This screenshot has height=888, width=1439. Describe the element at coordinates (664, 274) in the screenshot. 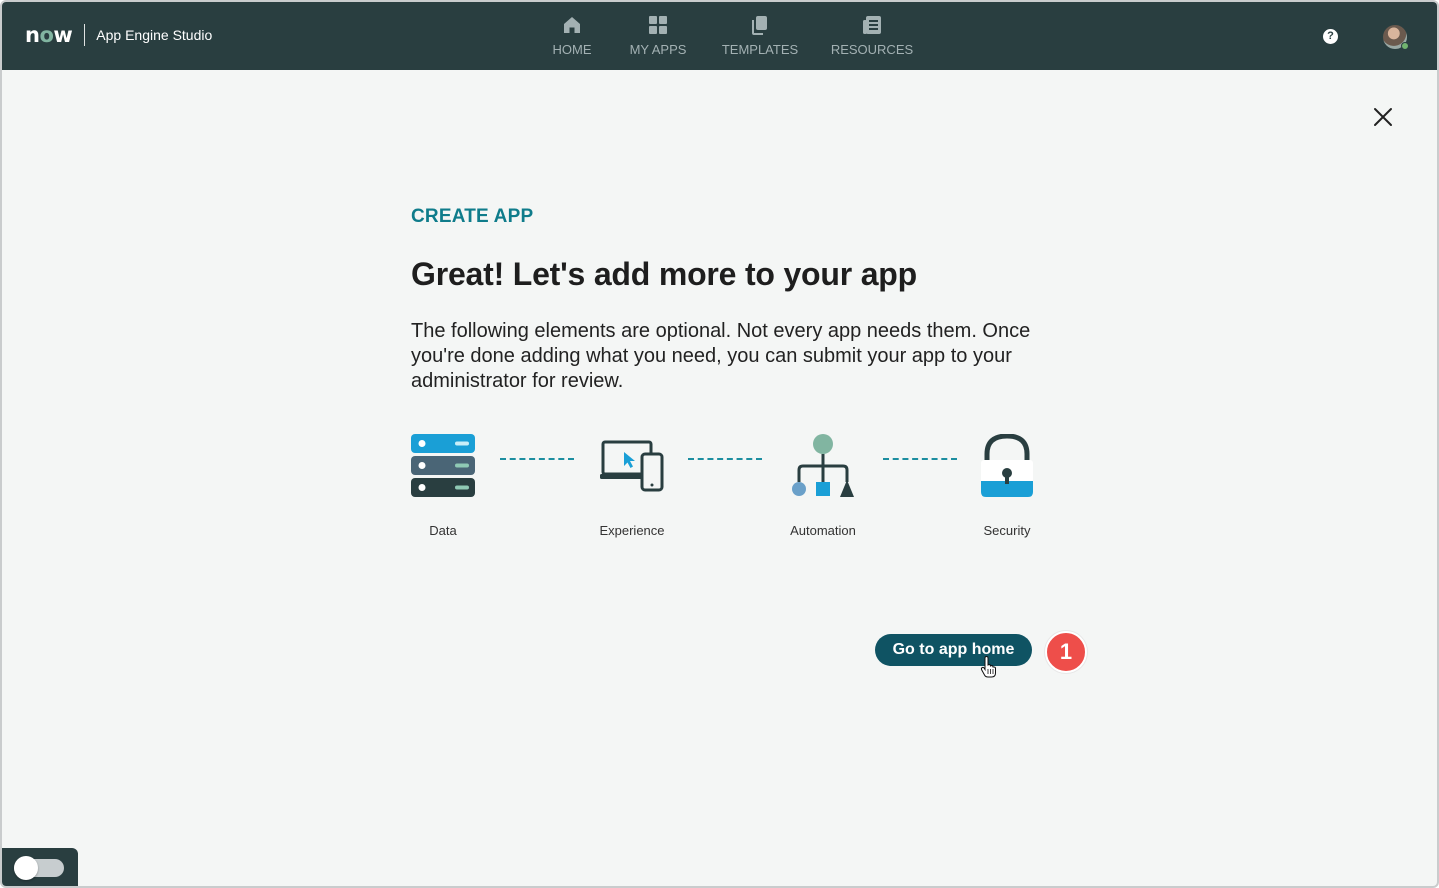

I see `page-title: Great! Let's add more to your app` at that location.